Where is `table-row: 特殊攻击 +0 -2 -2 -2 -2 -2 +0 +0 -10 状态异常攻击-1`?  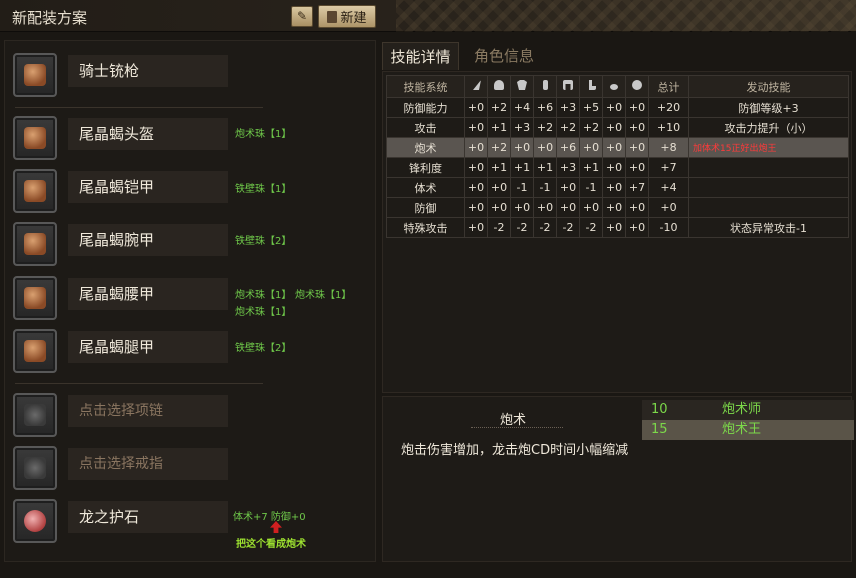 table-row: 特殊攻击 +0 -2 -2 -2 -2 -2 +0 +0 -10 状态异常攻击-1 is located at coordinates (617, 227).